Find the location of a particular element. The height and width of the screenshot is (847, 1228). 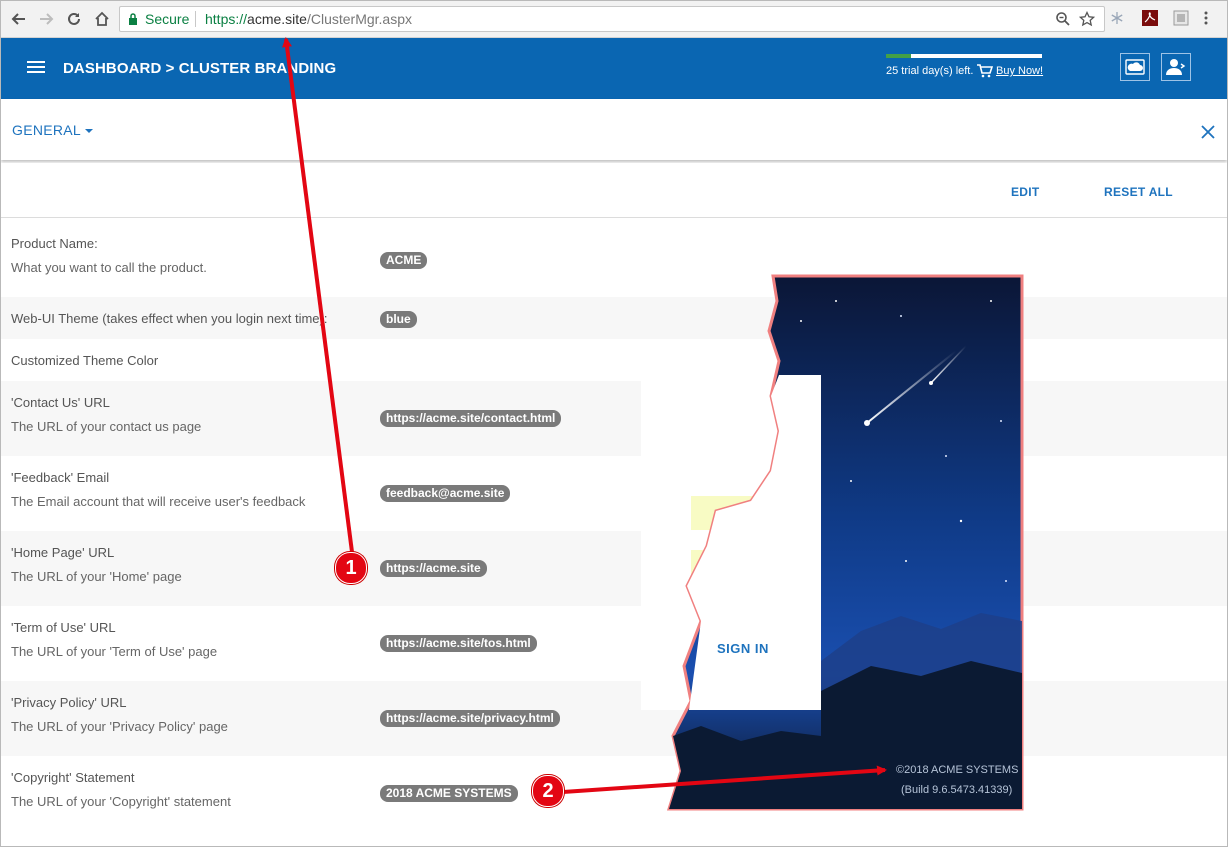

arrow-to-url is located at coordinates (318, 295).